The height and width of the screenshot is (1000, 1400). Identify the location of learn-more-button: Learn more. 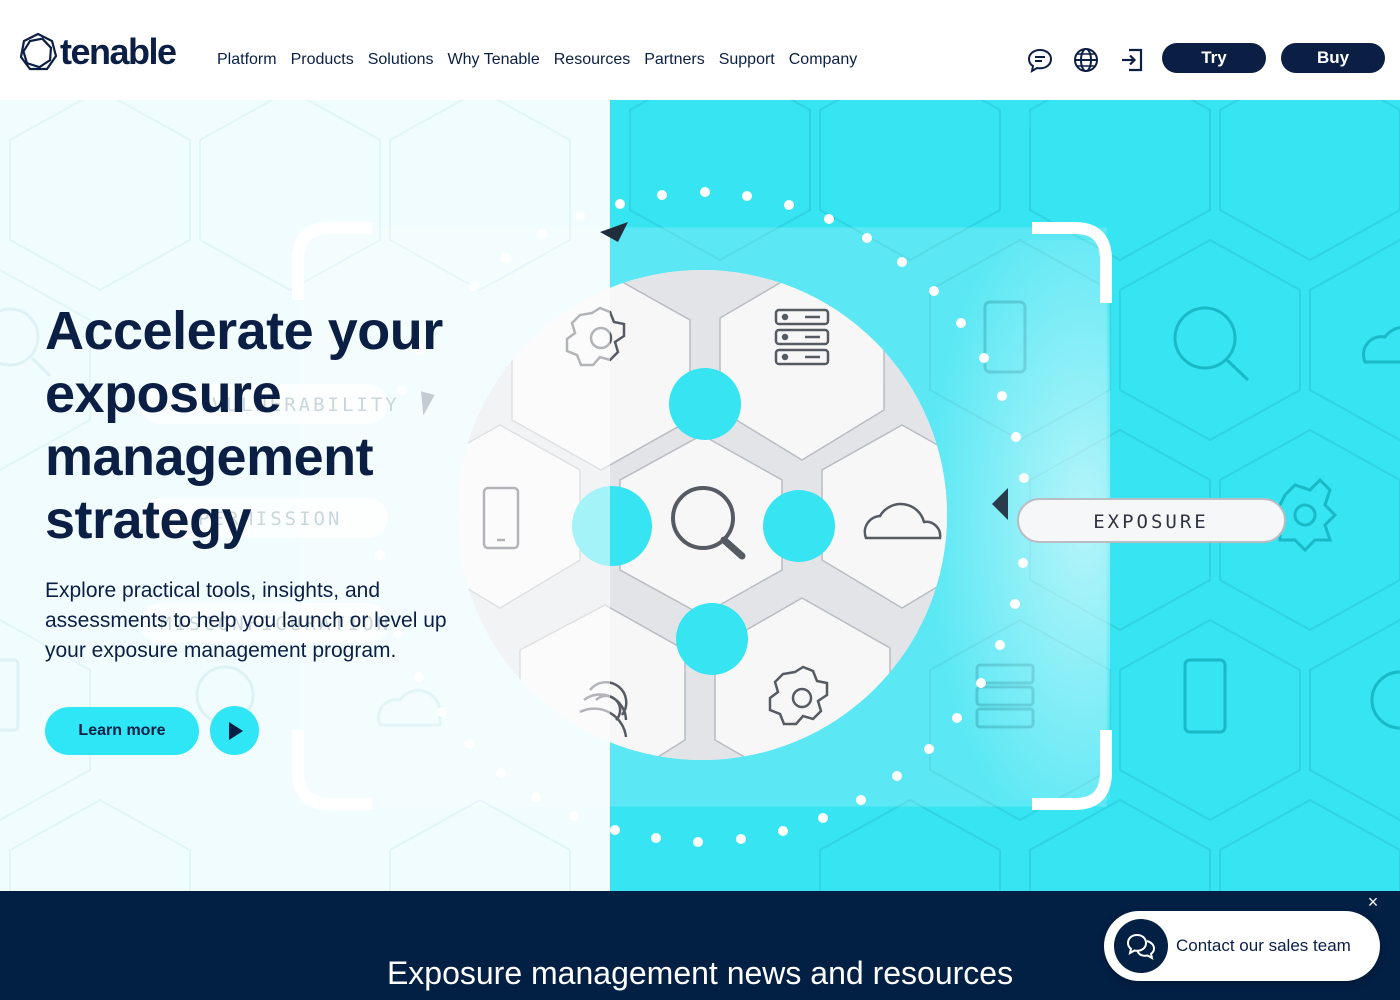
(122, 730).